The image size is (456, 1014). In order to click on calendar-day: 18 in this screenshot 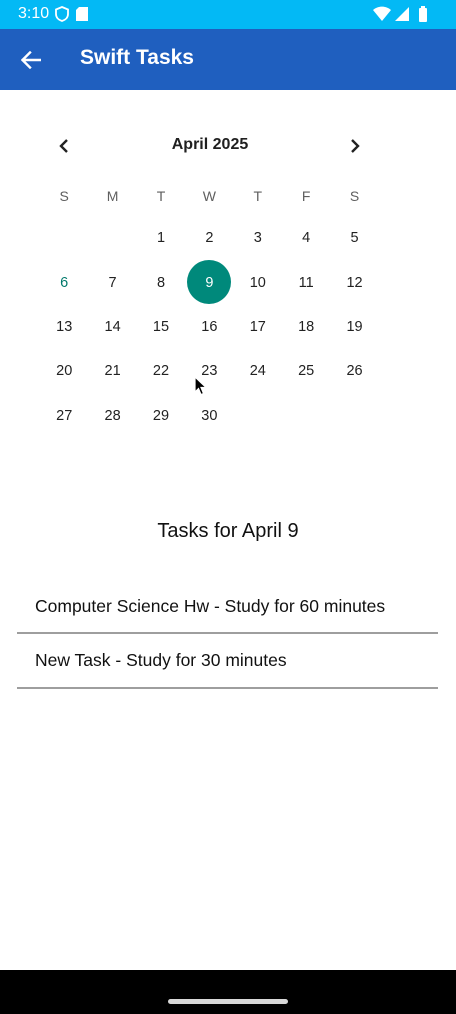, I will do `click(306, 327)`.